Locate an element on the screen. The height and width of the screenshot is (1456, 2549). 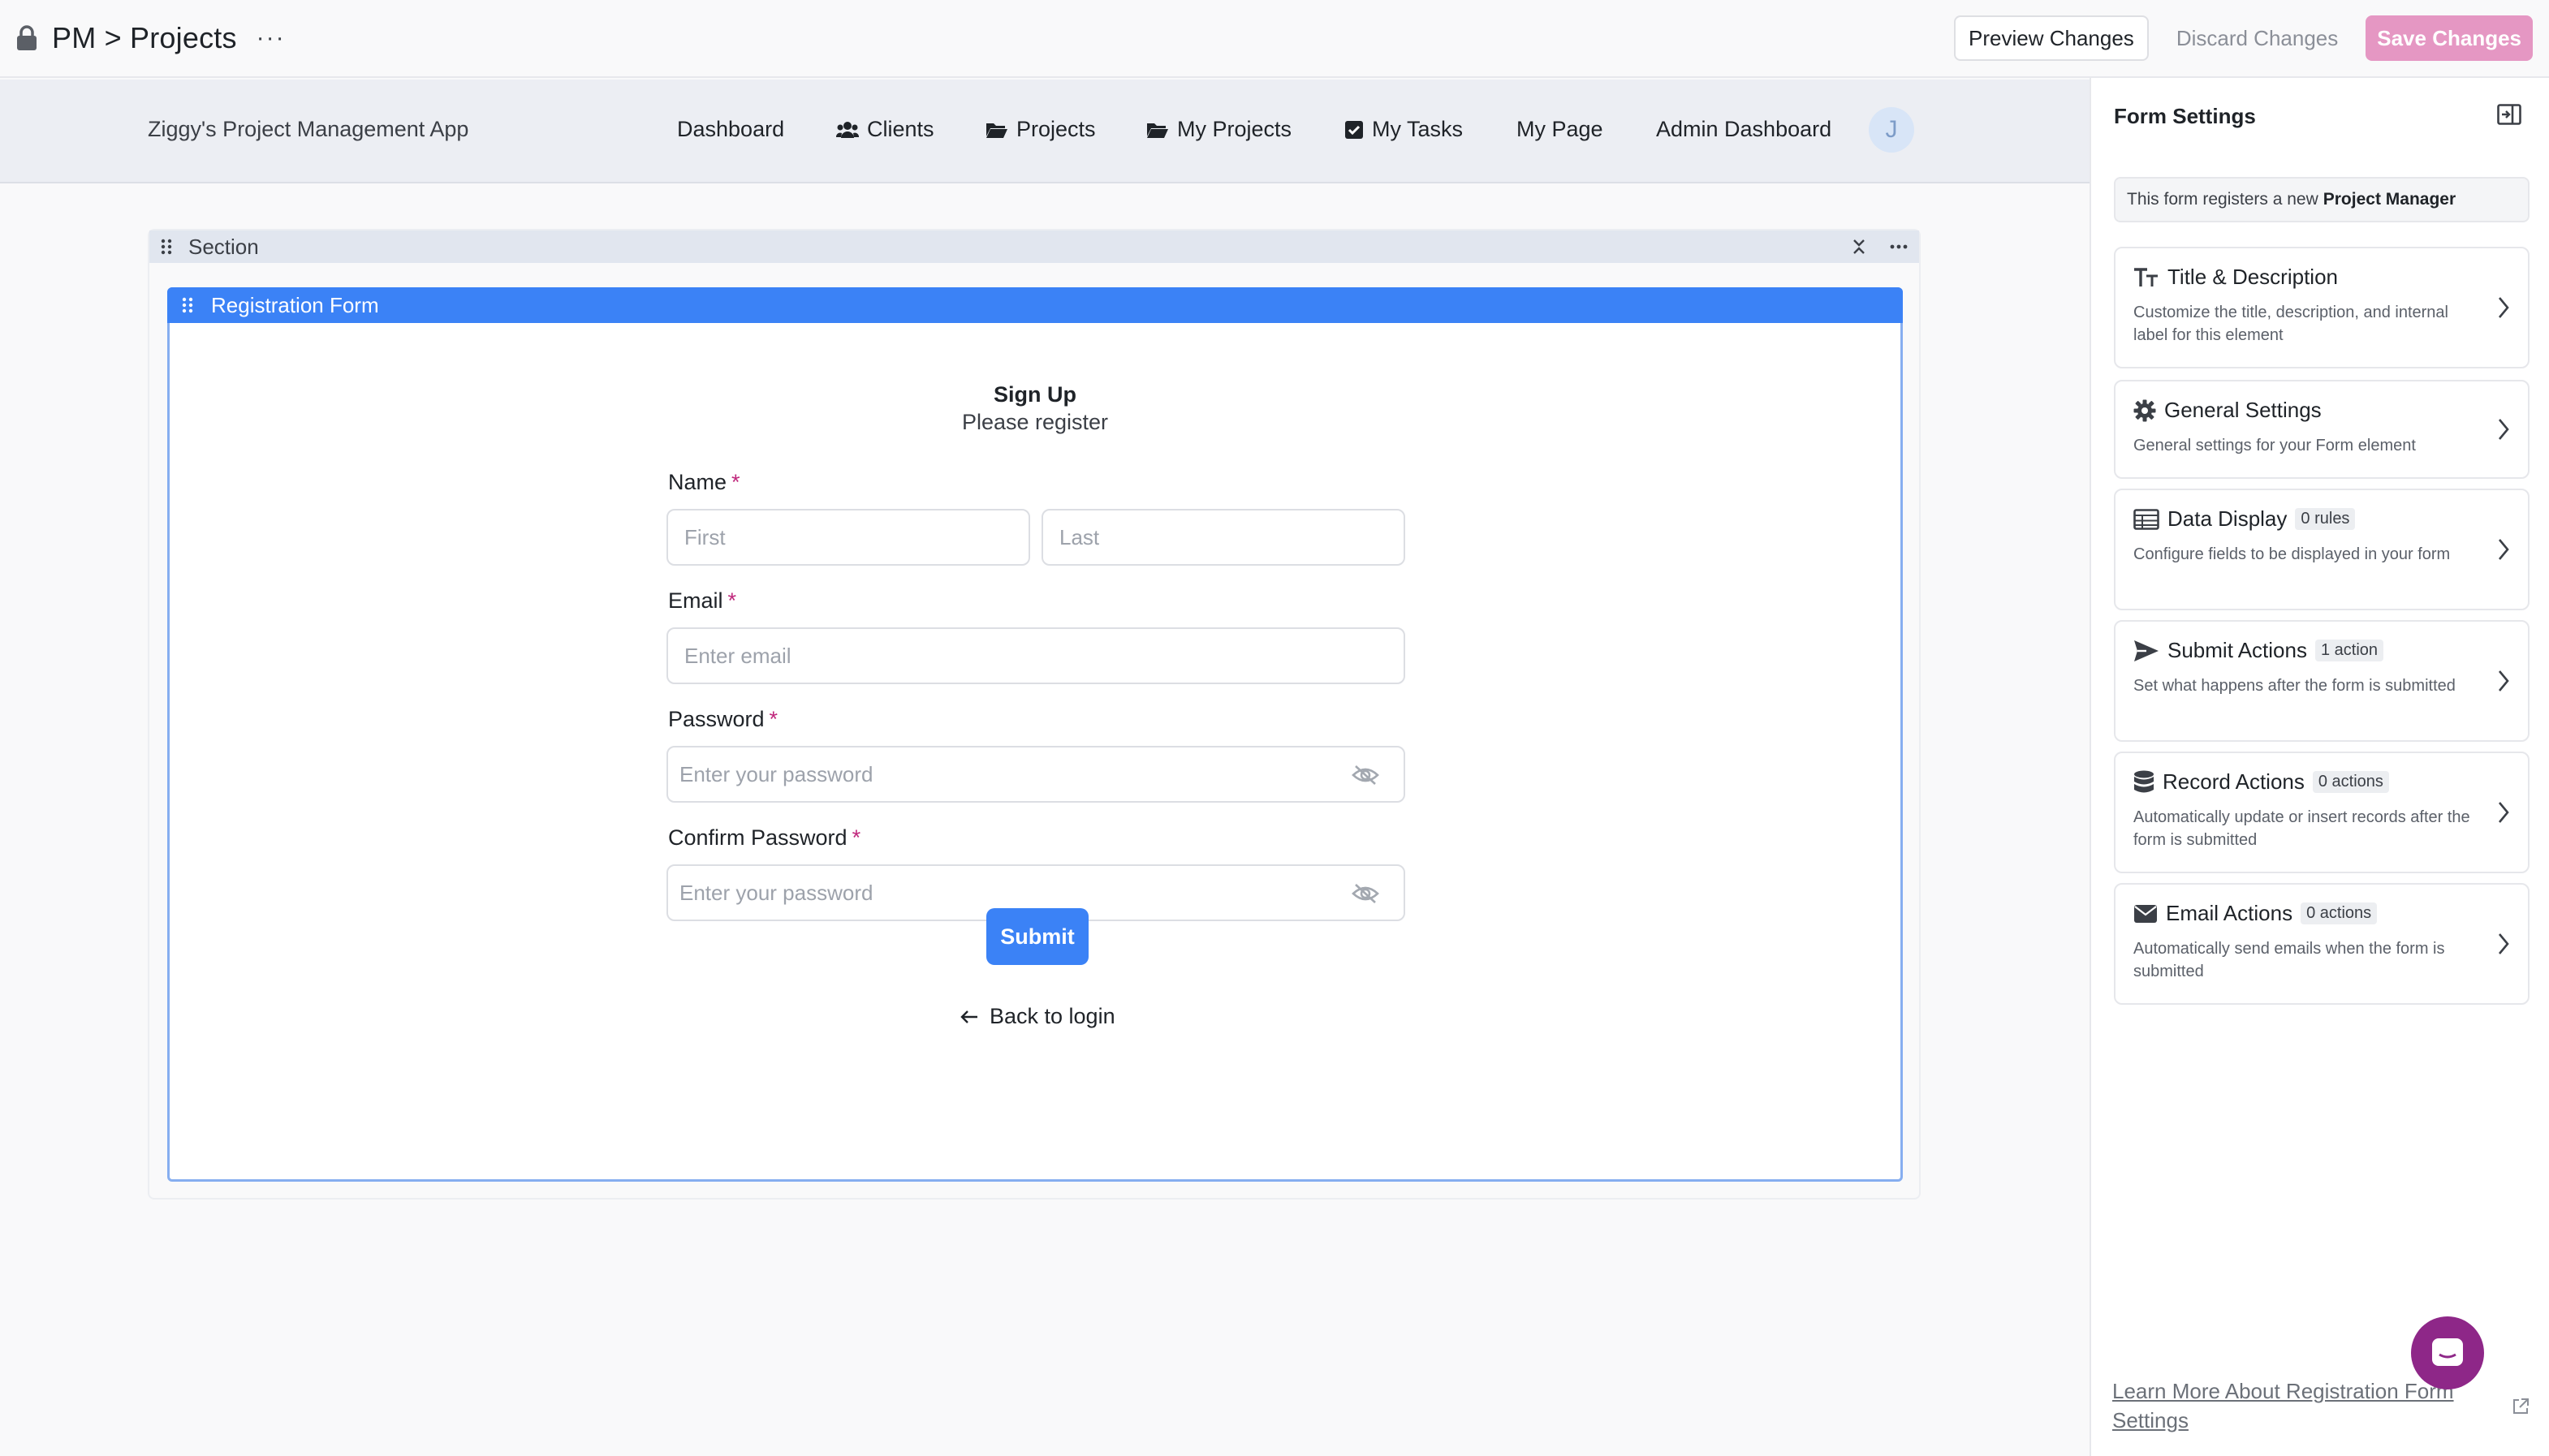
input-placeholder: Enter email is located at coordinates (737, 656).